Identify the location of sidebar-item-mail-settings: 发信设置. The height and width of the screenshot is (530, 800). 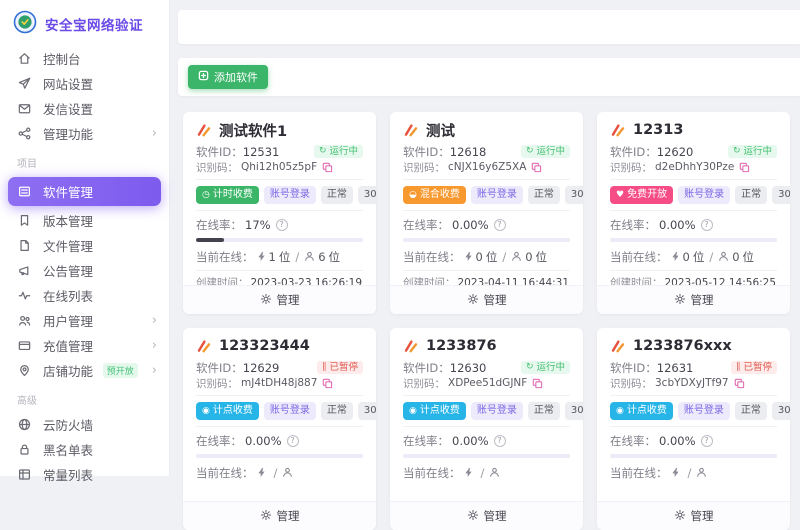
(84, 108).